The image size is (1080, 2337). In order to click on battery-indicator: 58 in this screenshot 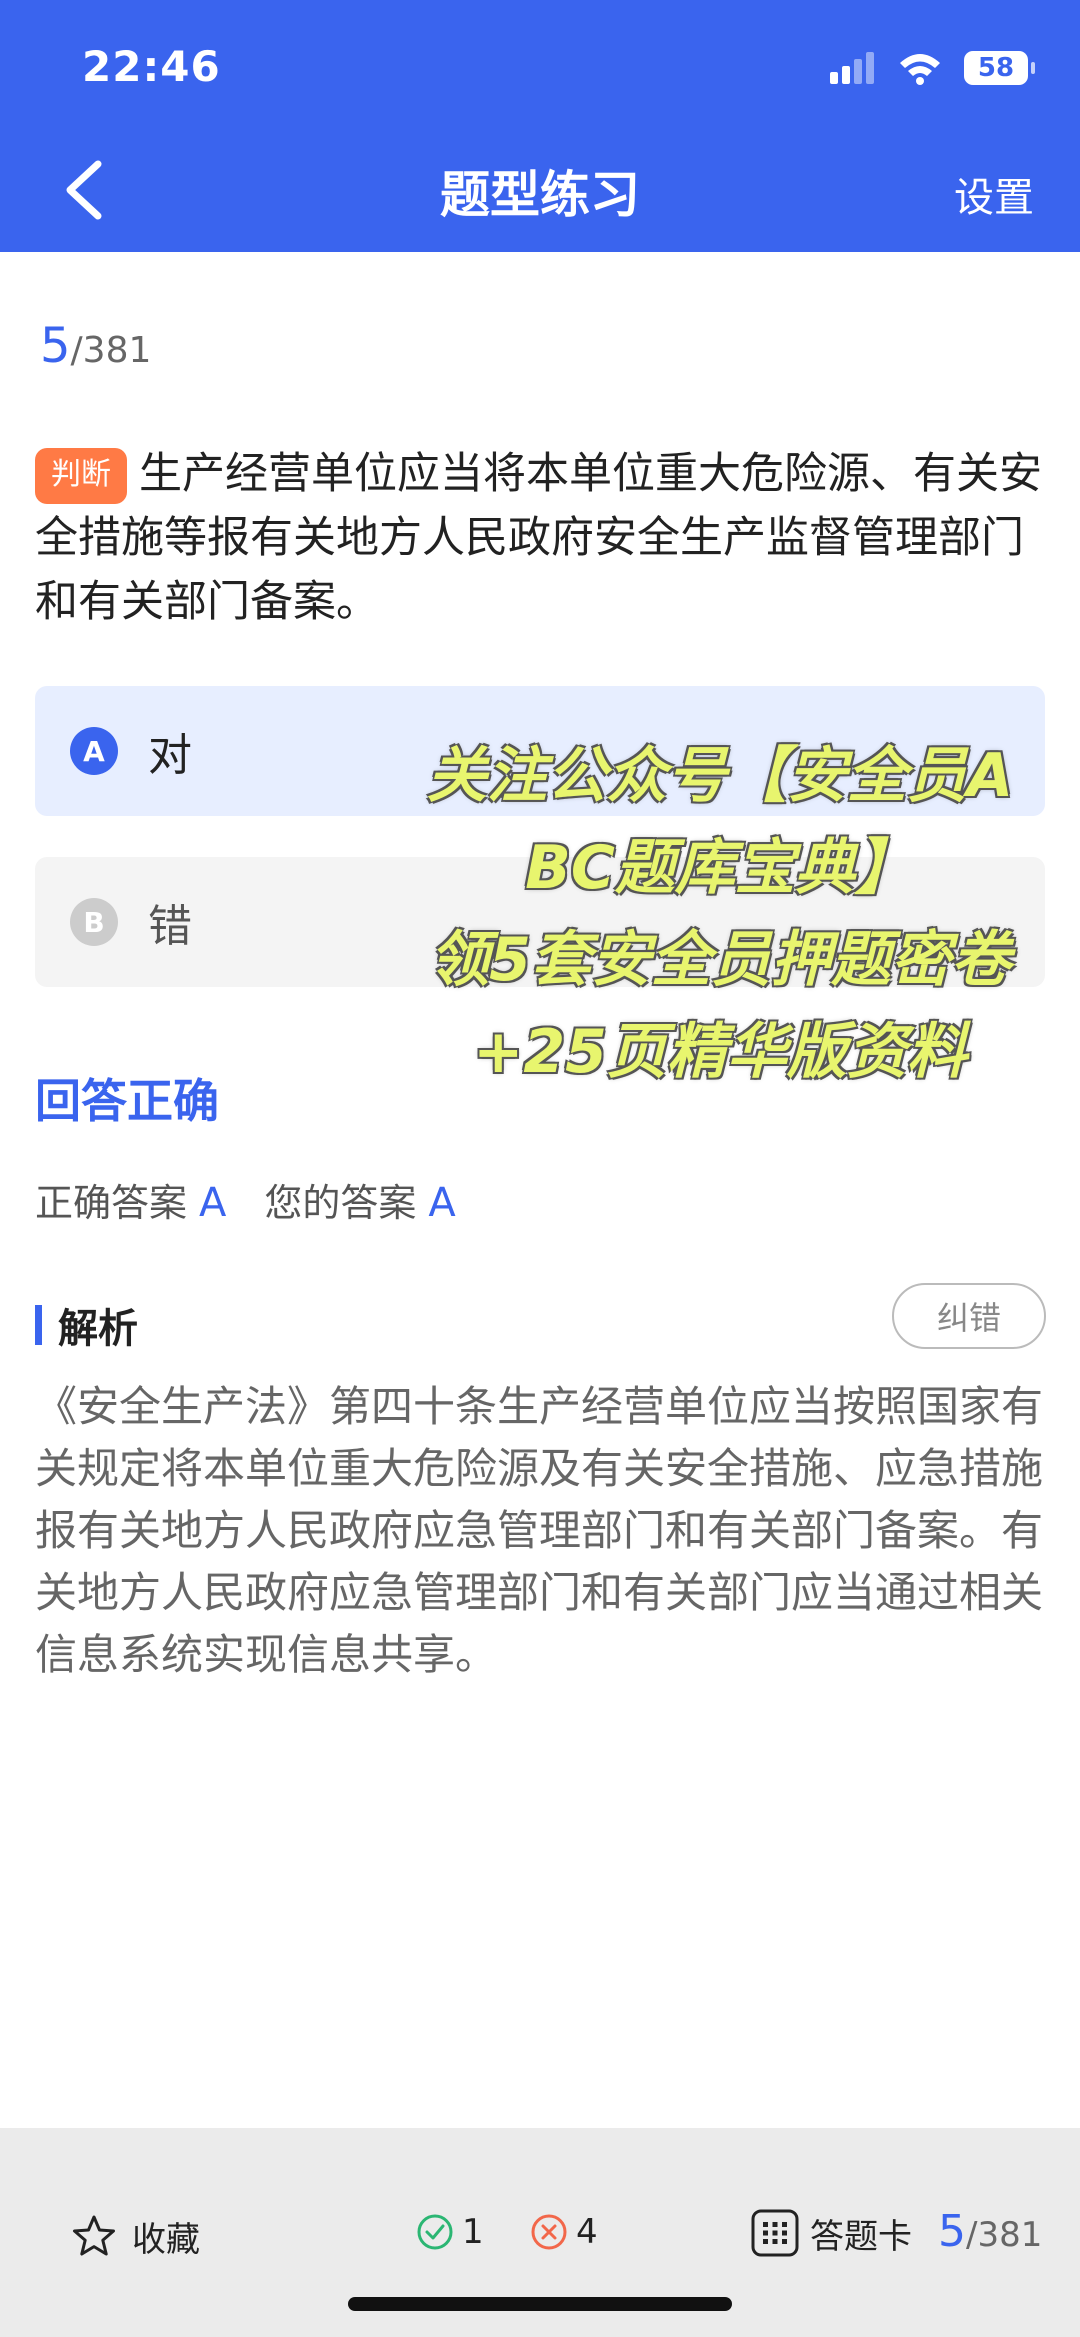, I will do `click(999, 68)`.